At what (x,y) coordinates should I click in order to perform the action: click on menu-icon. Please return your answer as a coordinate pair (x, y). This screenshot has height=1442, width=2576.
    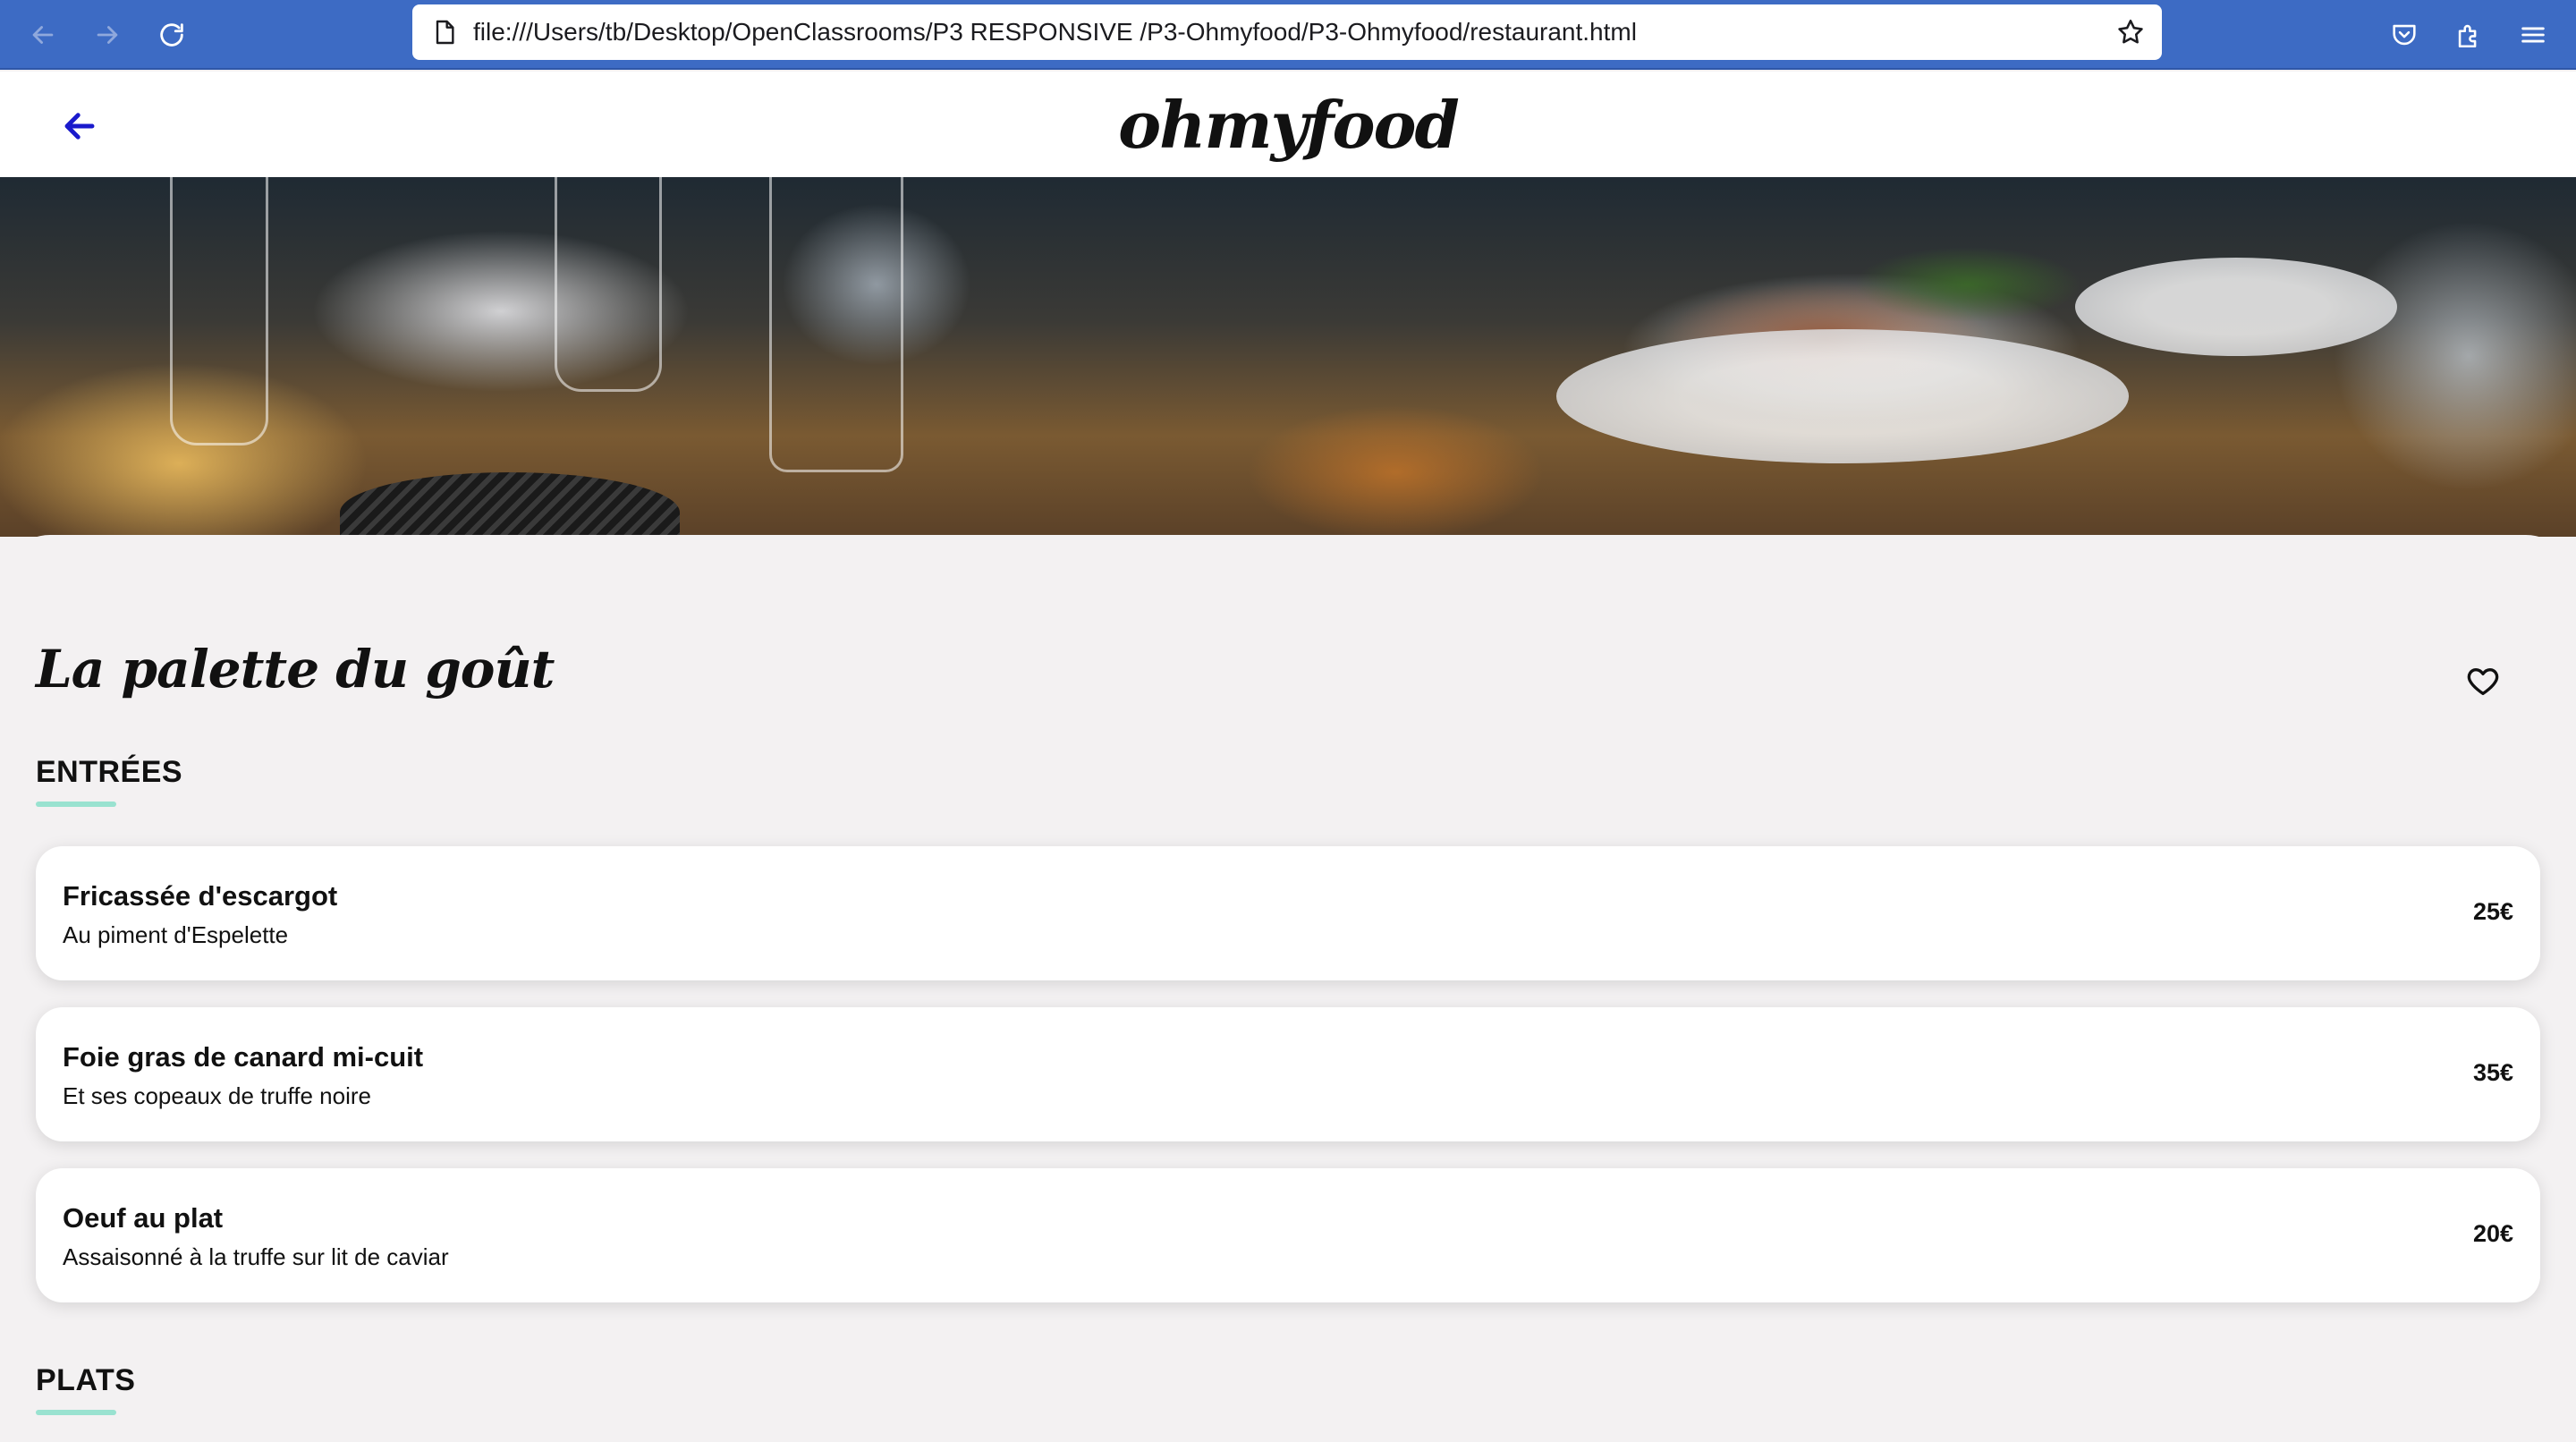
    Looking at the image, I should click on (2533, 35).